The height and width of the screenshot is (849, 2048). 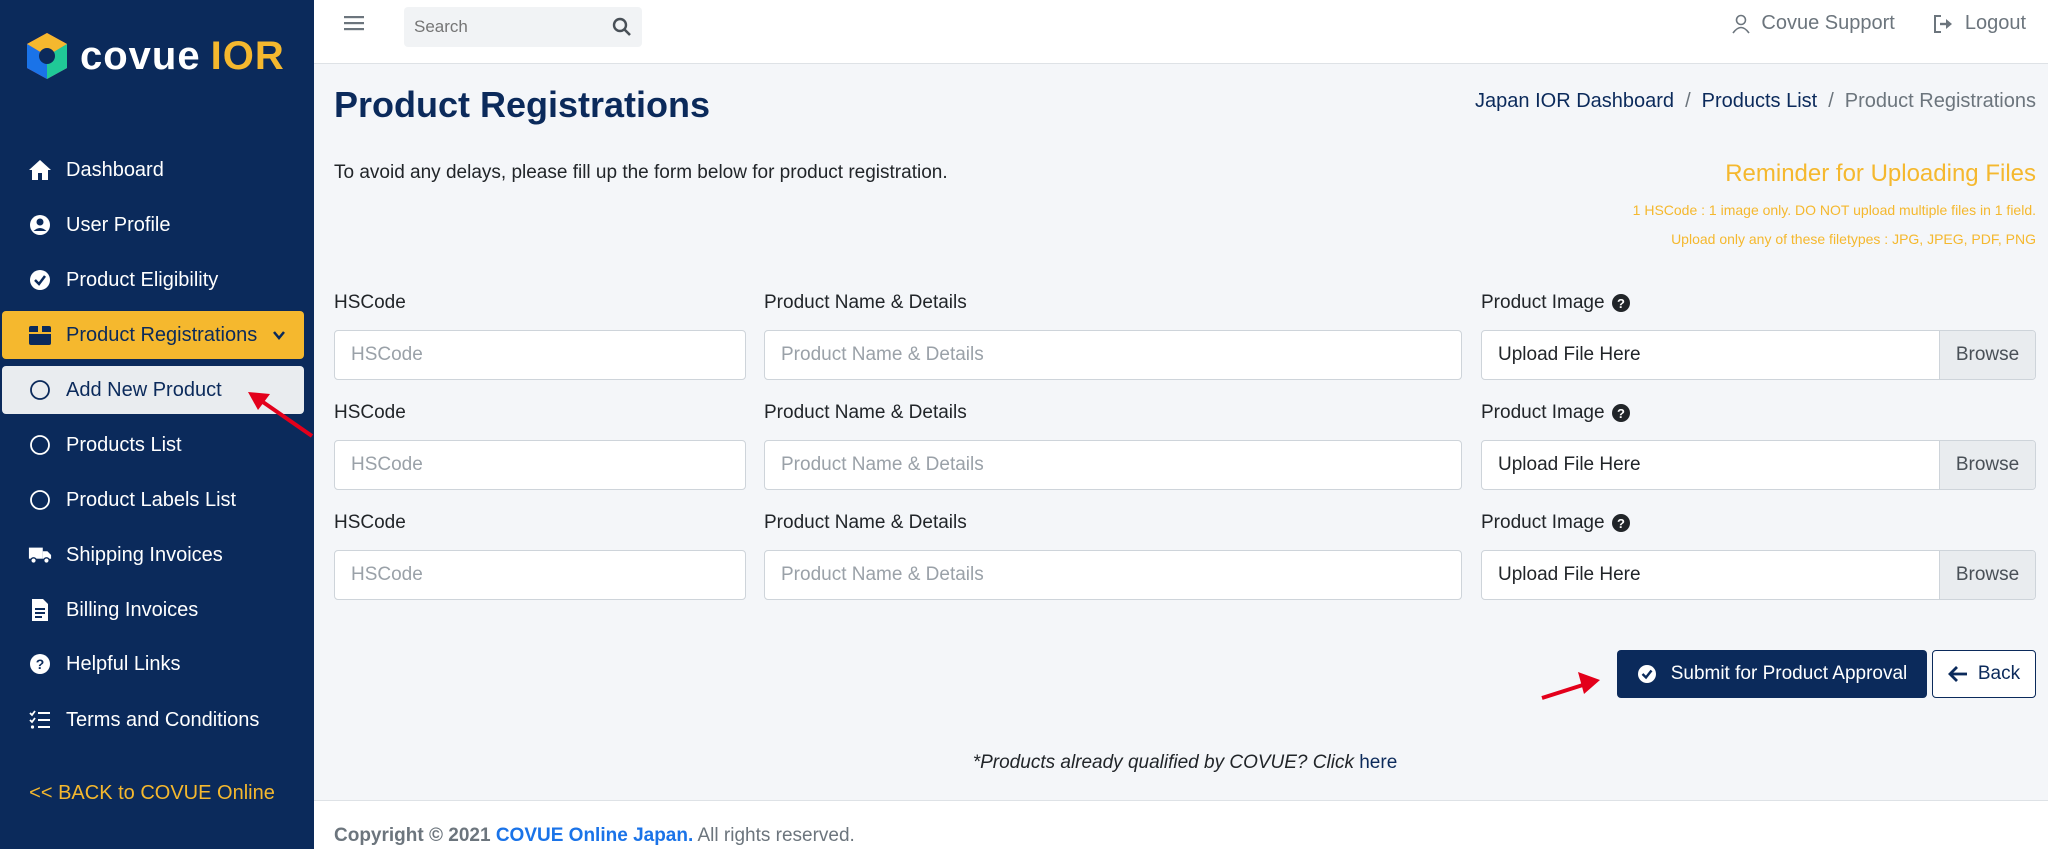 What do you see at coordinates (1574, 101) in the screenshot?
I see `breadcrumb-japan-ior-dashboard: Japan IOR Dashboard` at bounding box center [1574, 101].